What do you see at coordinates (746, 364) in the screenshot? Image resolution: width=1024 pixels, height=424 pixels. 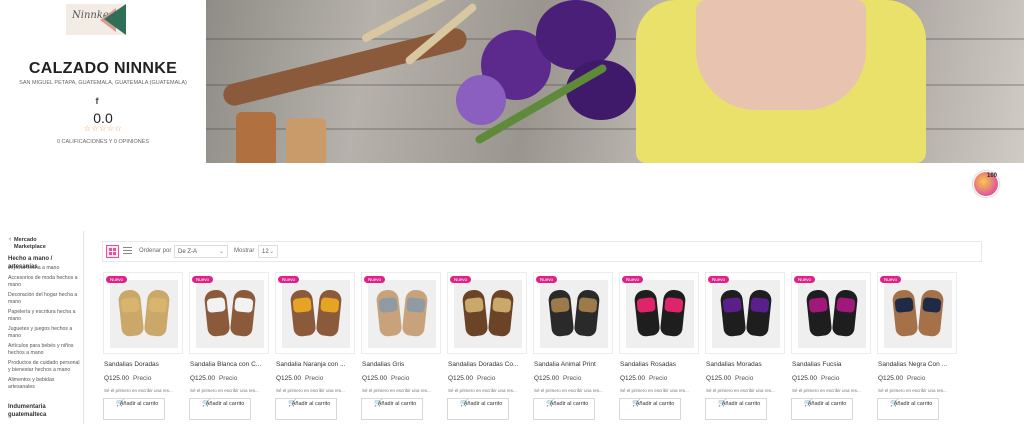 I see `product-name: Sandalias Moradas` at bounding box center [746, 364].